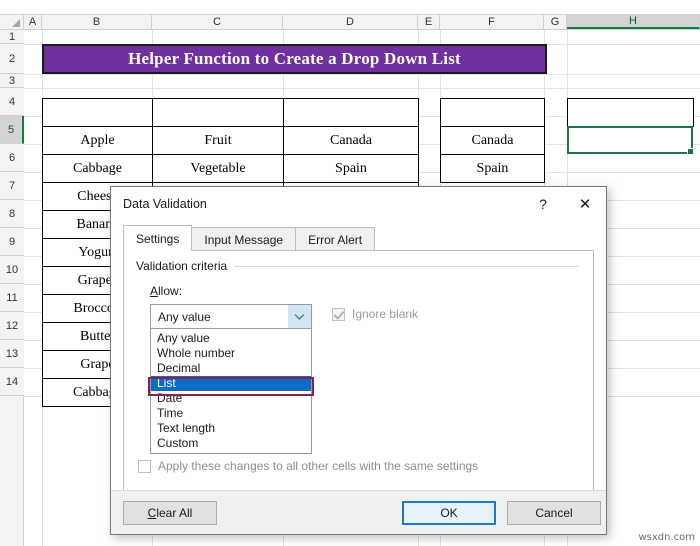 This screenshot has width=700, height=546. I want to click on dialog-title: Data Validation, so click(165, 204).